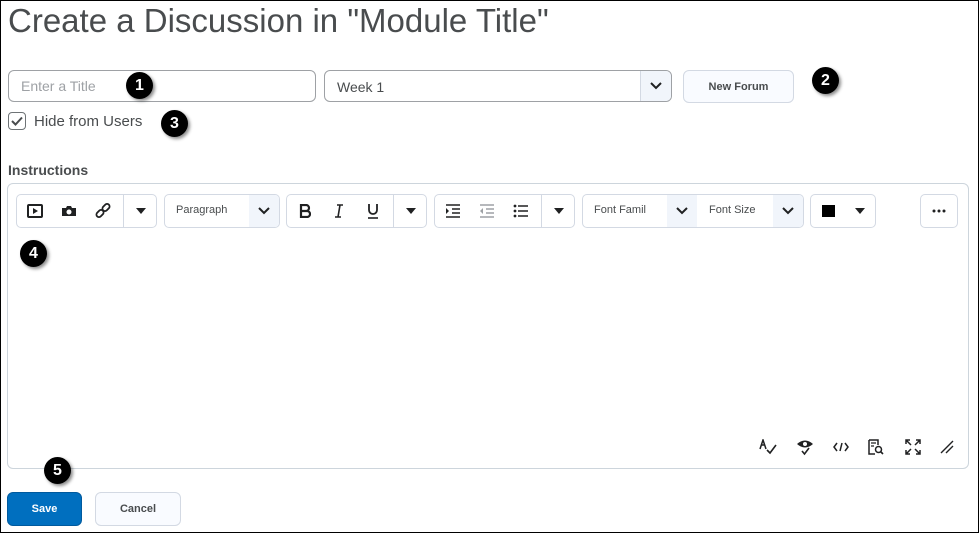 This screenshot has height=533, width=979. What do you see at coordinates (305, 211) in the screenshot?
I see `bold-icon` at bounding box center [305, 211].